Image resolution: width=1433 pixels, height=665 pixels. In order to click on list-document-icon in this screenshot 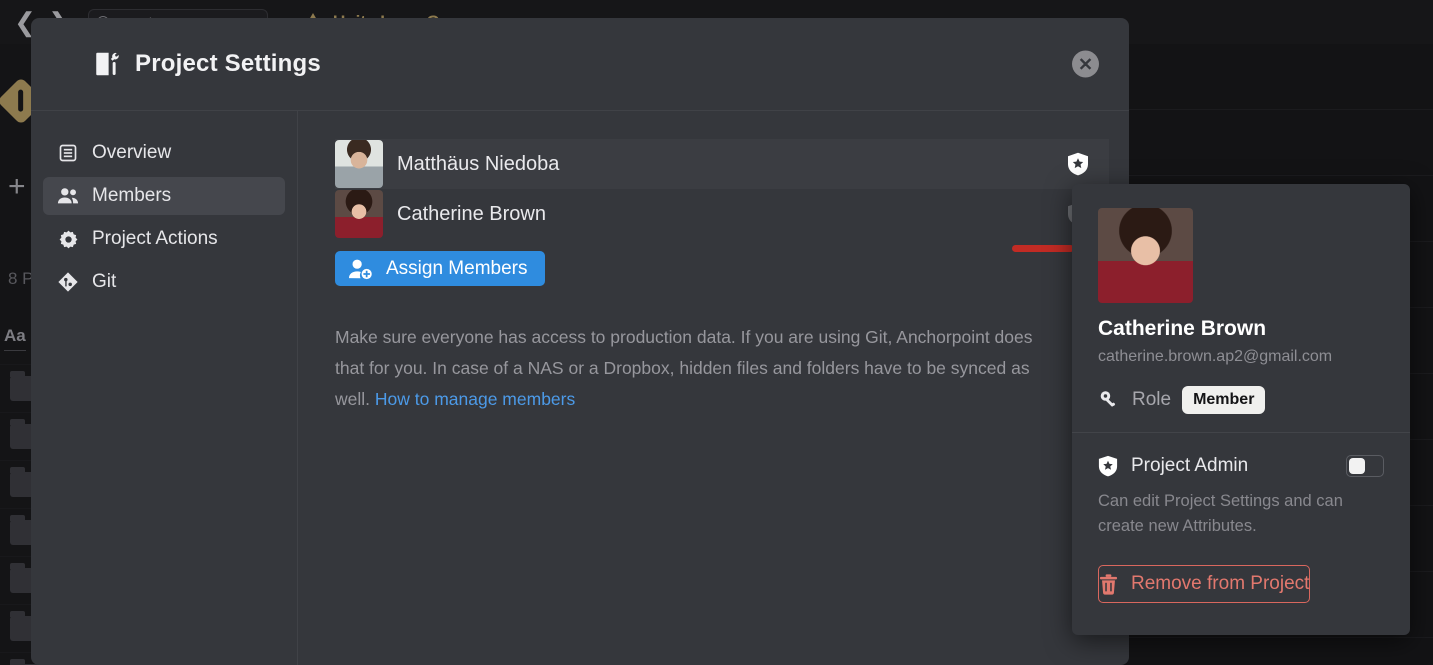, I will do `click(68, 153)`.